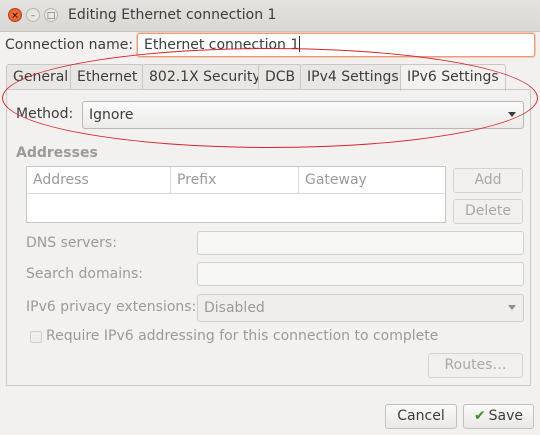 Image resolution: width=540 pixels, height=435 pixels. What do you see at coordinates (107, 76) in the screenshot?
I see `tab-ethernet: Ethernet` at bounding box center [107, 76].